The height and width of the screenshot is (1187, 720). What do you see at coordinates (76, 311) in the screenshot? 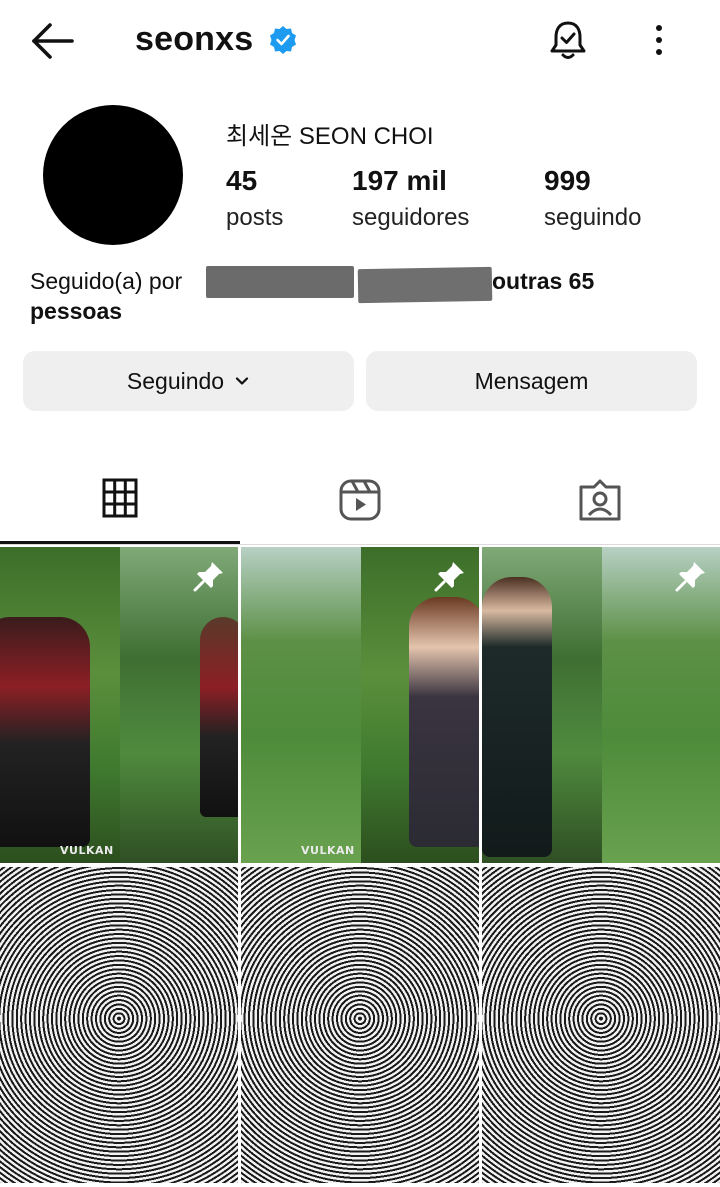
I see `followed-by-people: pessoas` at bounding box center [76, 311].